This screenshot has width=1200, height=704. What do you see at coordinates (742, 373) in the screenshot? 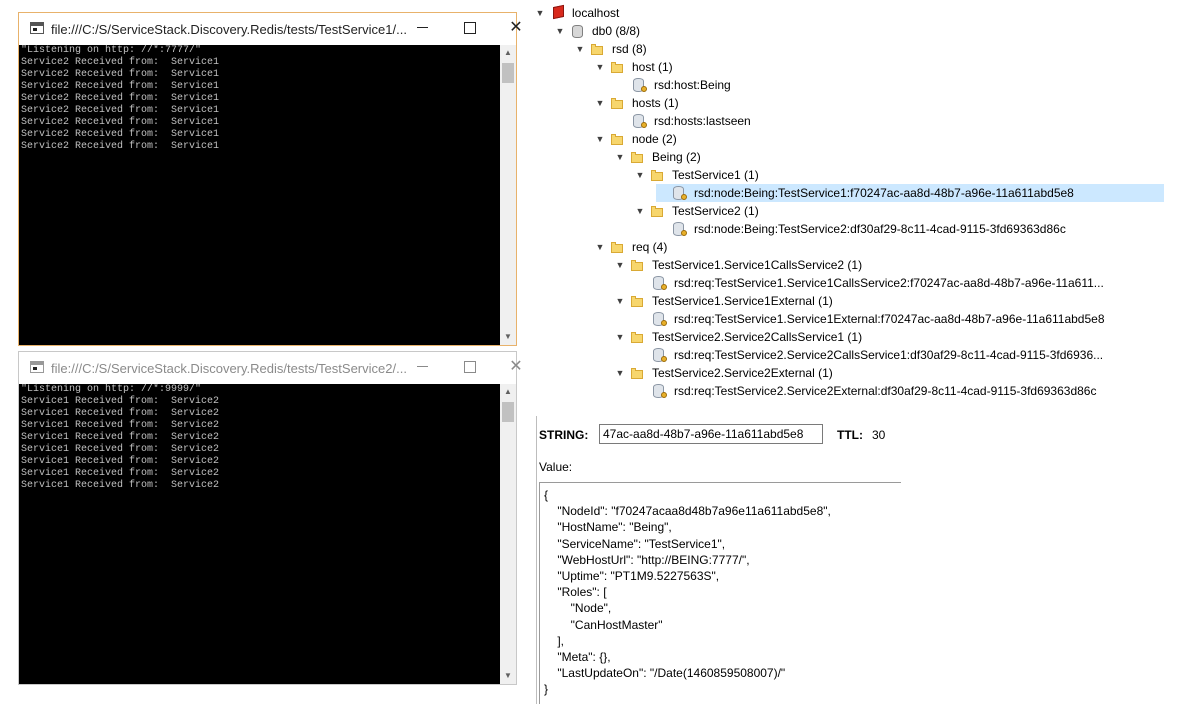
I see `tree-node-label: TestService2.Service2External (1)` at bounding box center [742, 373].